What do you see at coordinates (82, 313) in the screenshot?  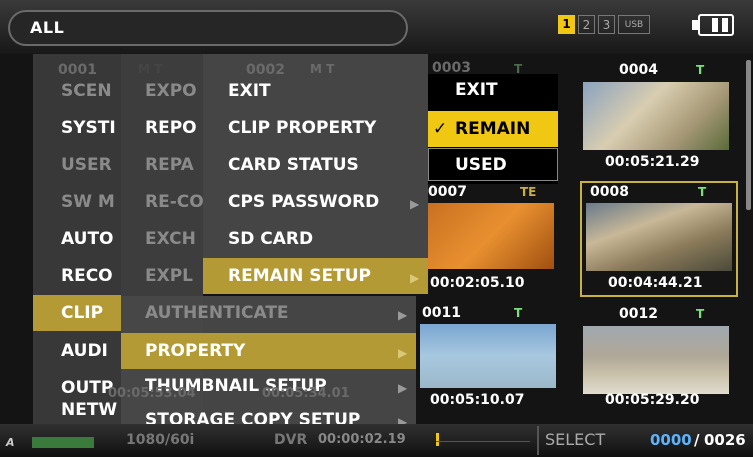 I see `menu-item-clip: CLIP` at bounding box center [82, 313].